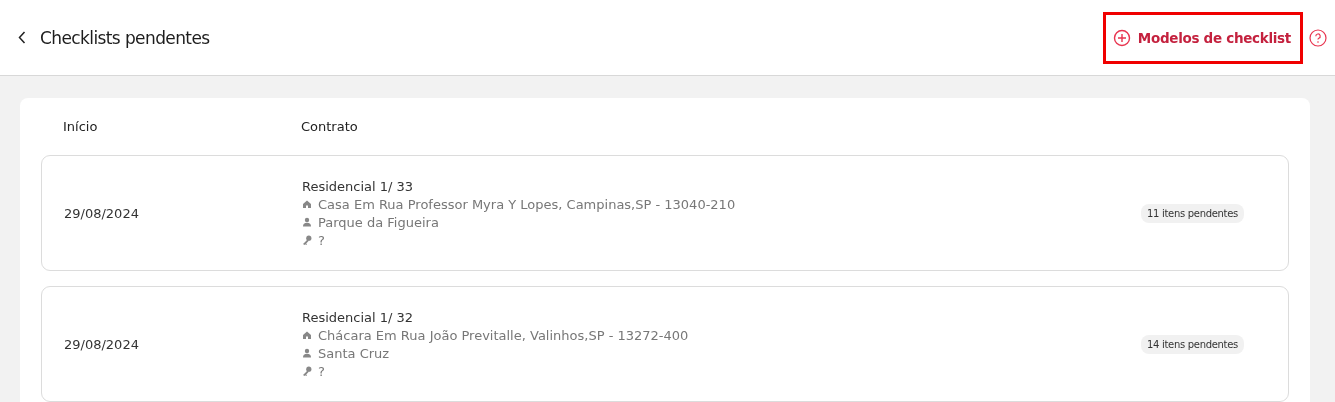  What do you see at coordinates (80, 126) in the screenshot?
I see `column-header: Início` at bounding box center [80, 126].